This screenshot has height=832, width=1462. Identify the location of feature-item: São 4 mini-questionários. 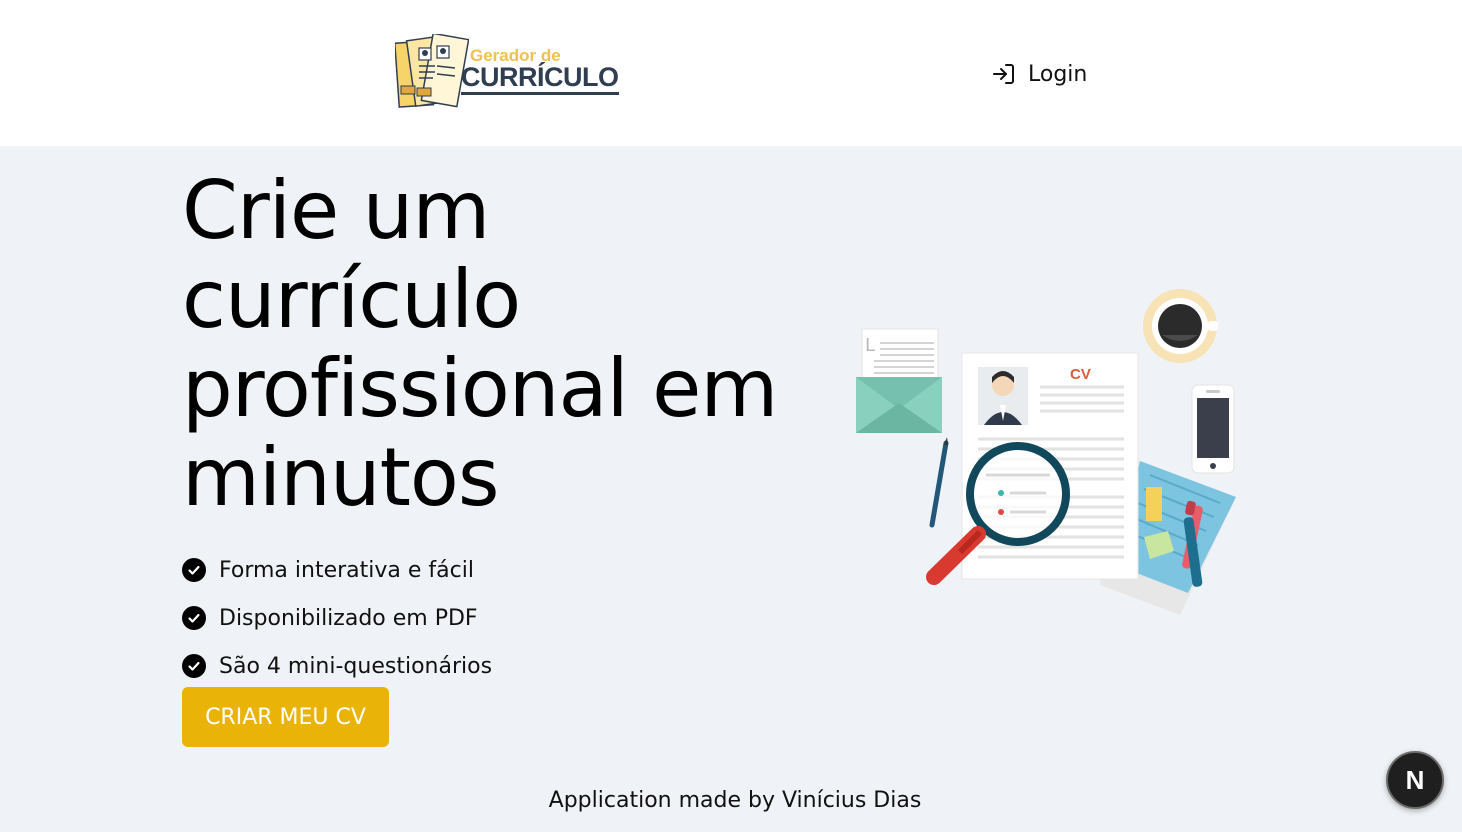
(337, 666).